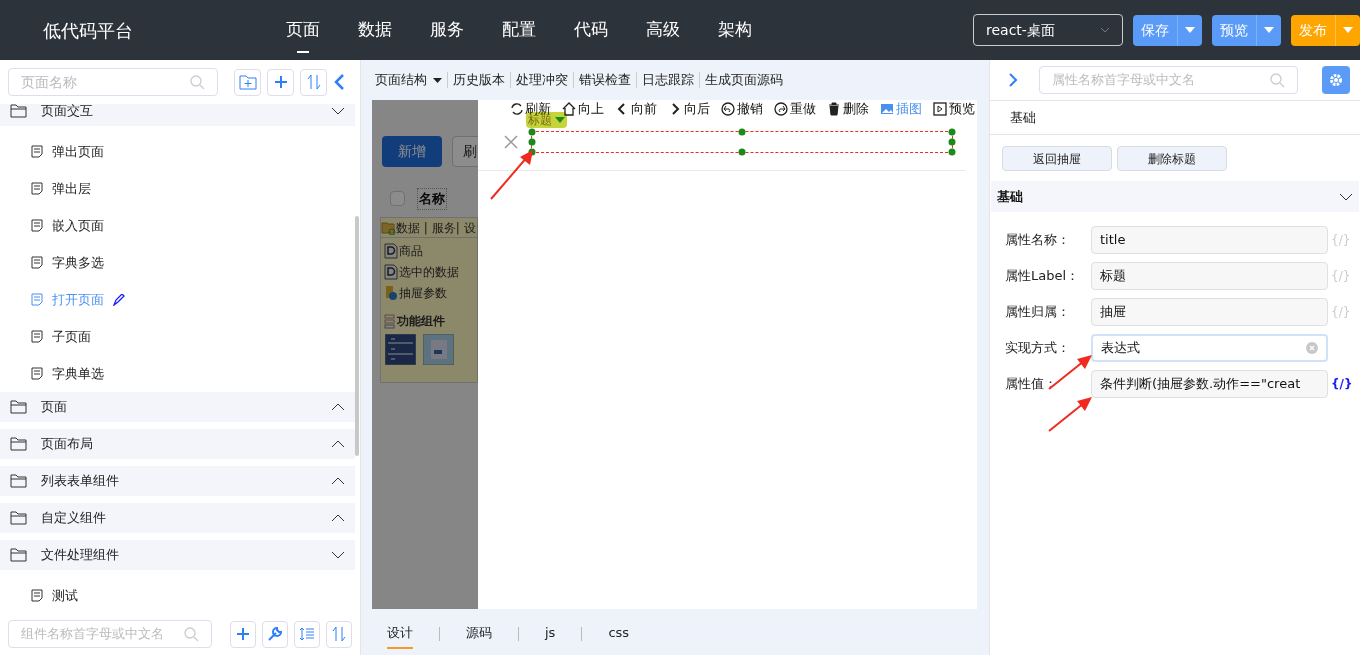 The height and width of the screenshot is (655, 1360). I want to click on parameter-icon, so click(391, 293).